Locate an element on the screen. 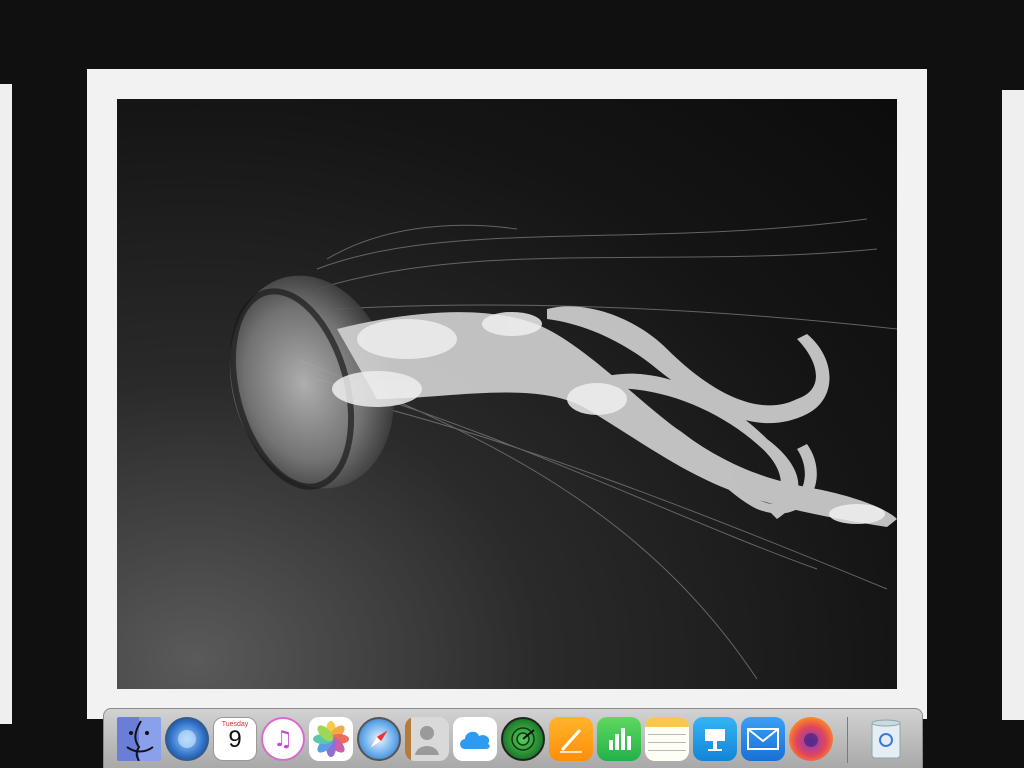  itunes-note: ♫ is located at coordinates (283, 739).